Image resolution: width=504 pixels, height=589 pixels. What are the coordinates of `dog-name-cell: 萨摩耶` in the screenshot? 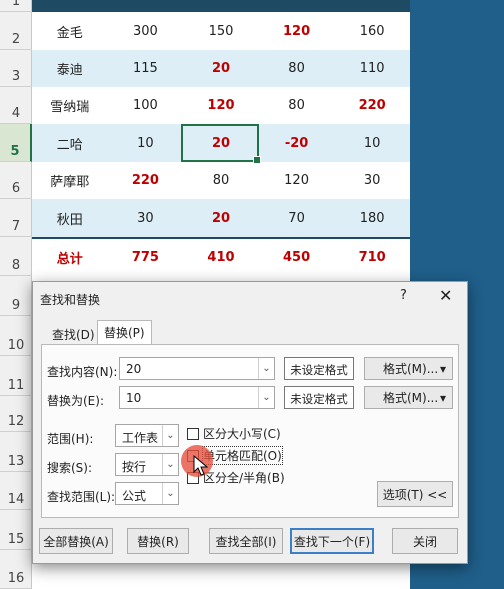 It's located at (70, 180).